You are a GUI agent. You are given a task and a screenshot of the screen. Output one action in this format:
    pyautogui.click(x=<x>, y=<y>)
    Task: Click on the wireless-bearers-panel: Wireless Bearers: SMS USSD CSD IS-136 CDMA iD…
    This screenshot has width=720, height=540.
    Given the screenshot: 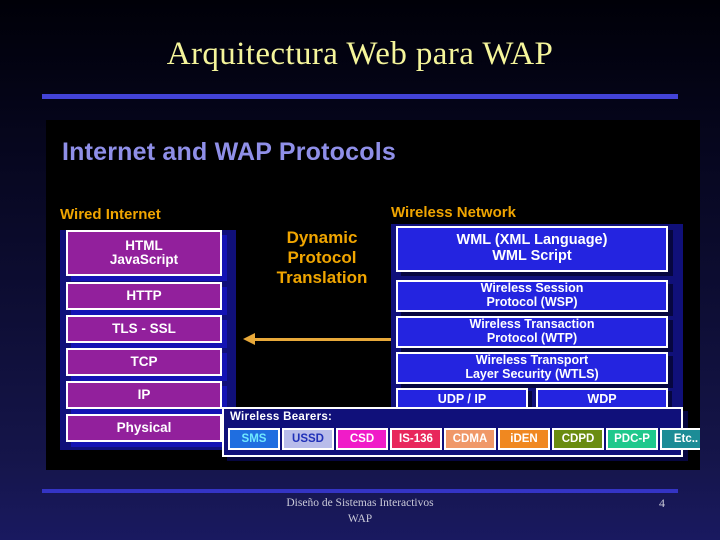 What is the action you would take?
    pyautogui.click(x=461, y=432)
    